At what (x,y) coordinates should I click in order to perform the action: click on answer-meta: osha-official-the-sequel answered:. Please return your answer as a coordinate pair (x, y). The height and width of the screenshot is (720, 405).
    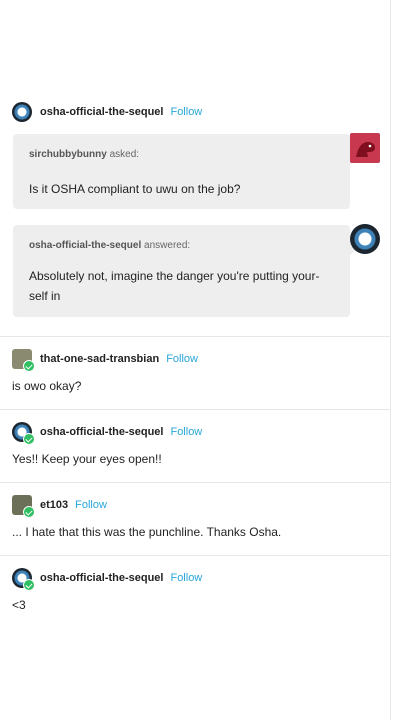
    Looking at the image, I should click on (109, 245).